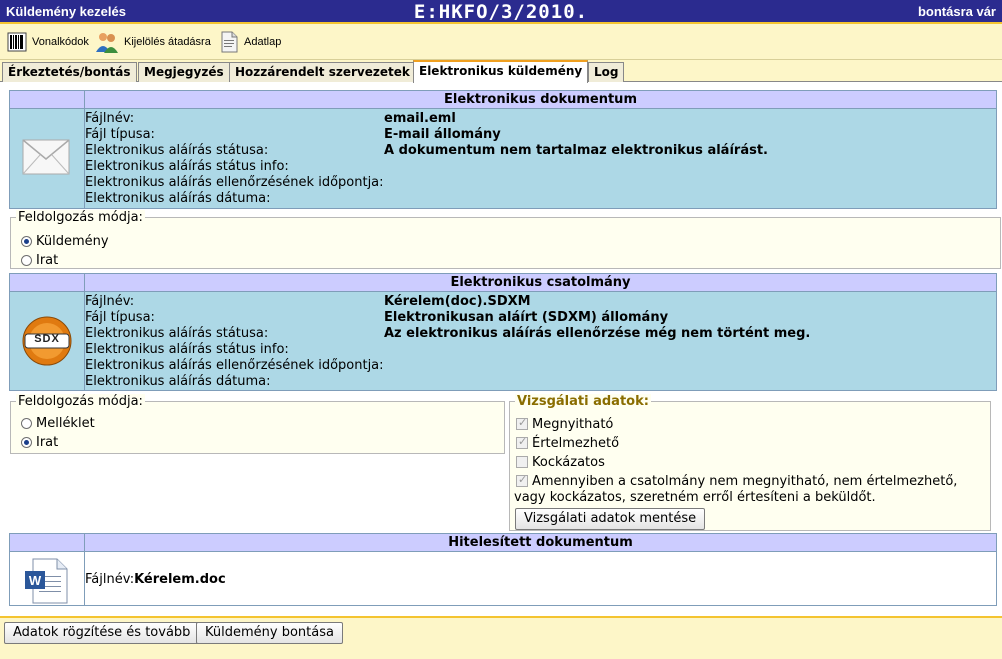  What do you see at coordinates (501, 42) in the screenshot?
I see `toolbar: Vonalkódok Kijelölés átadásra Adatlap` at bounding box center [501, 42].